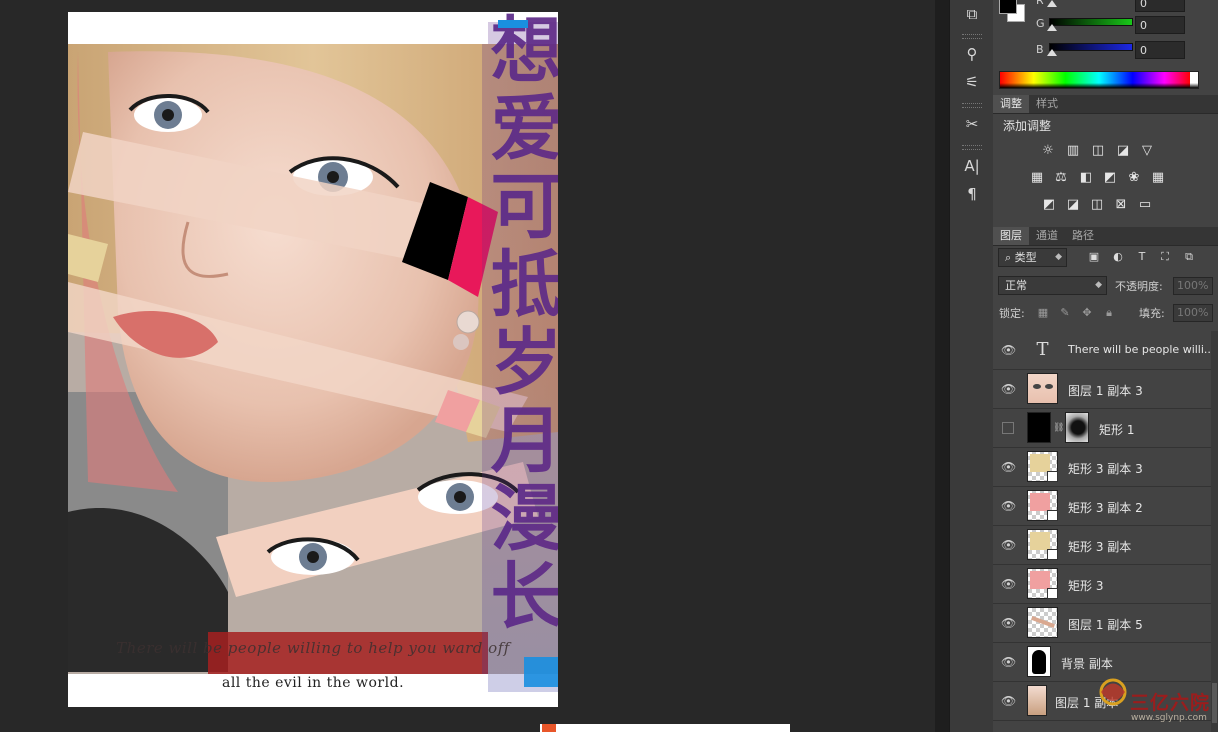 The image size is (1218, 732). Describe the element at coordinates (1097, 204) in the screenshot. I see `threshold-icon: ◫` at that location.